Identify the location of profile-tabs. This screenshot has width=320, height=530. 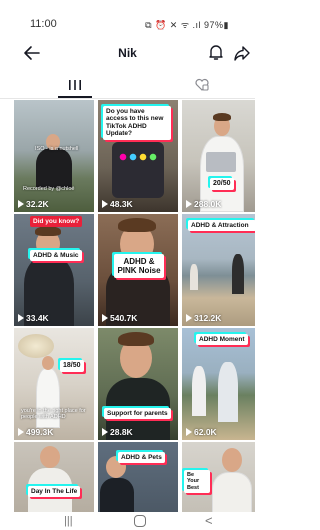
(127, 85).